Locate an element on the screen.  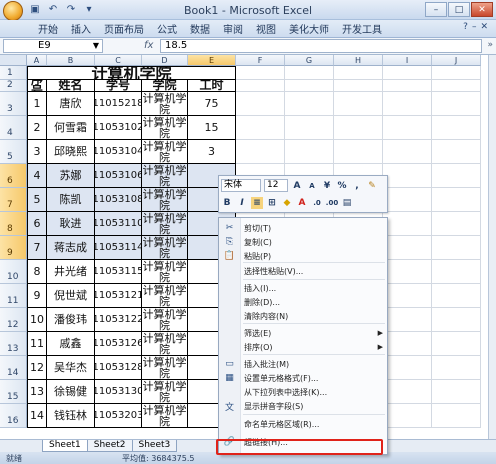
context-menu-item: ✂ 剪切(T) is located at coordinates (303, 228).